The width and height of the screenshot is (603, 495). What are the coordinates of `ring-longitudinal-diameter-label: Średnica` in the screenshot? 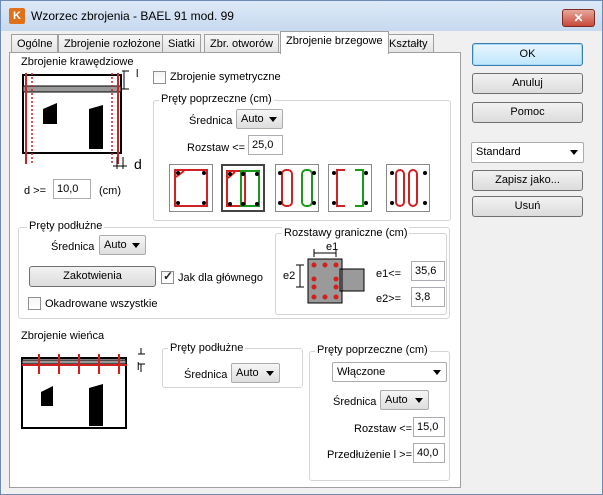 It's located at (206, 375).